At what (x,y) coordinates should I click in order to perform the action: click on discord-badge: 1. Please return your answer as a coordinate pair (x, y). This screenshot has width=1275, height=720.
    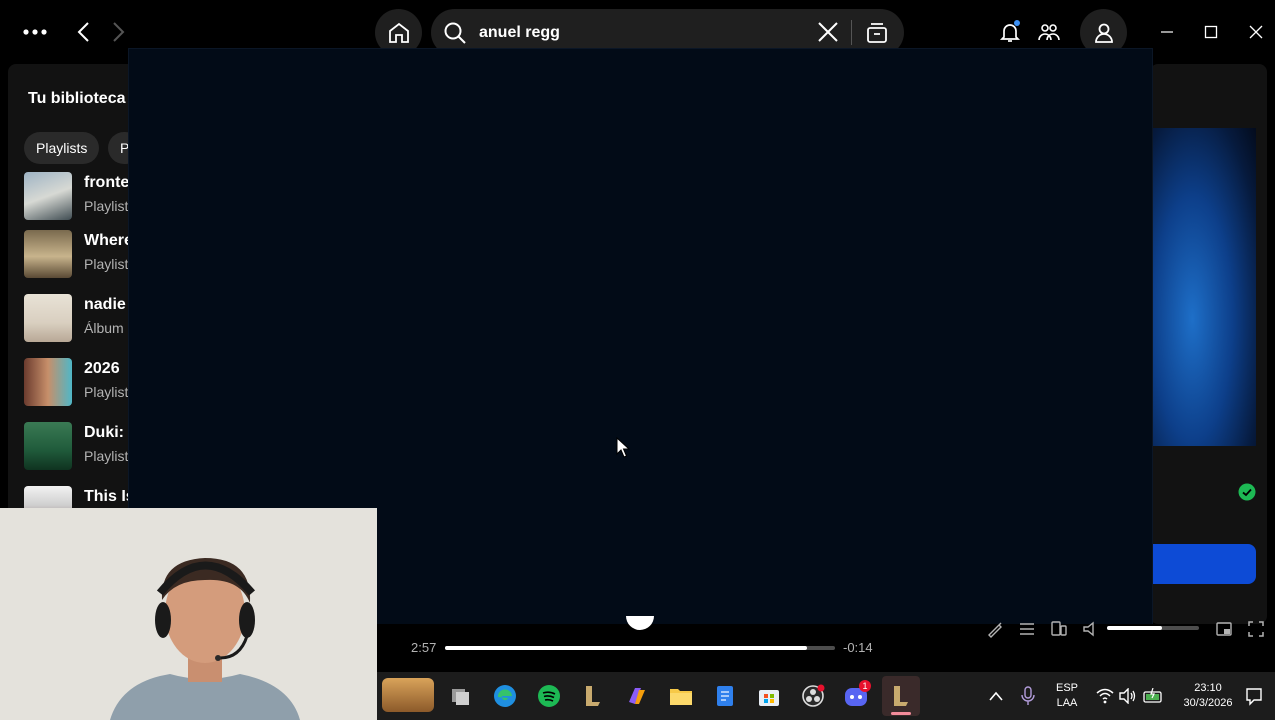
    Looking at the image, I should click on (865, 686).